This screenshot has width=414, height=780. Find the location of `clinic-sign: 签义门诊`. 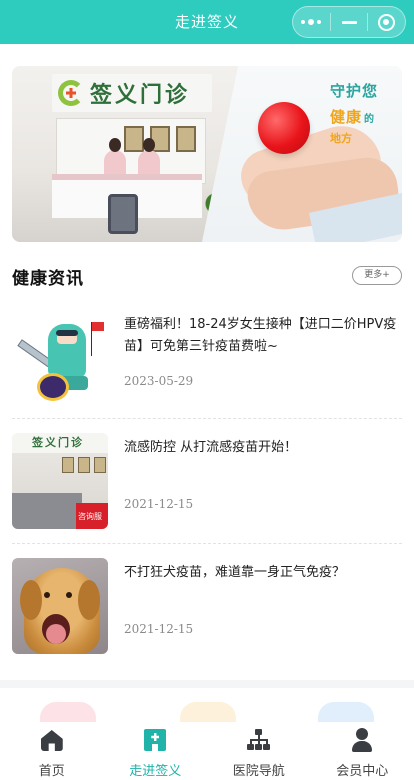

clinic-sign: 签义门诊 is located at coordinates (132, 93).